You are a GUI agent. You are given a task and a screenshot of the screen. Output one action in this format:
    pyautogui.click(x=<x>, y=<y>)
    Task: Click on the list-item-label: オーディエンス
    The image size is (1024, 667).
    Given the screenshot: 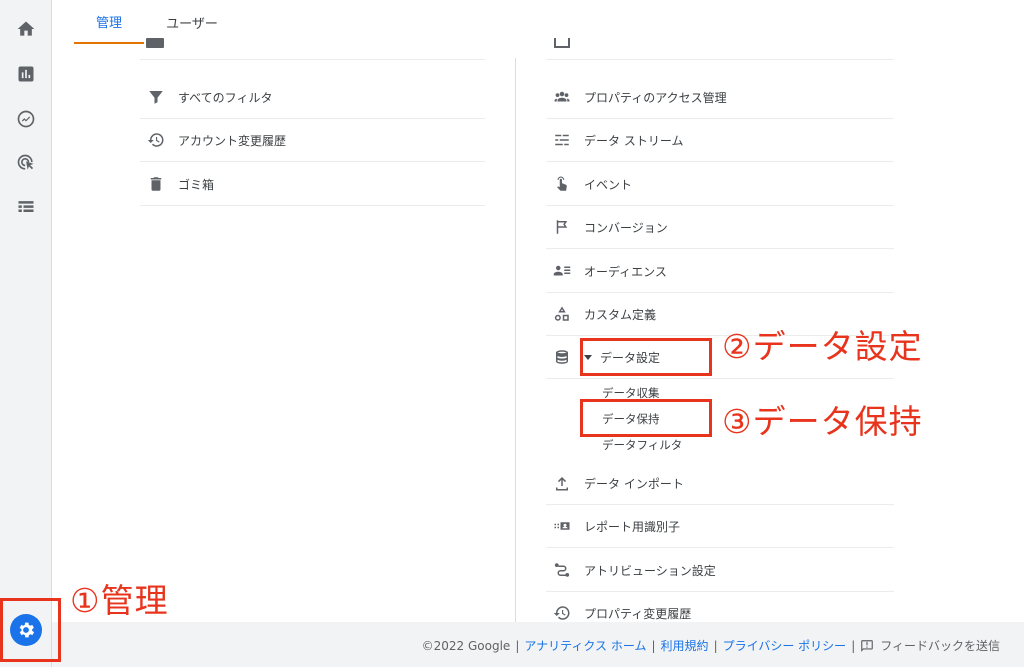 What is the action you would take?
    pyautogui.click(x=625, y=271)
    